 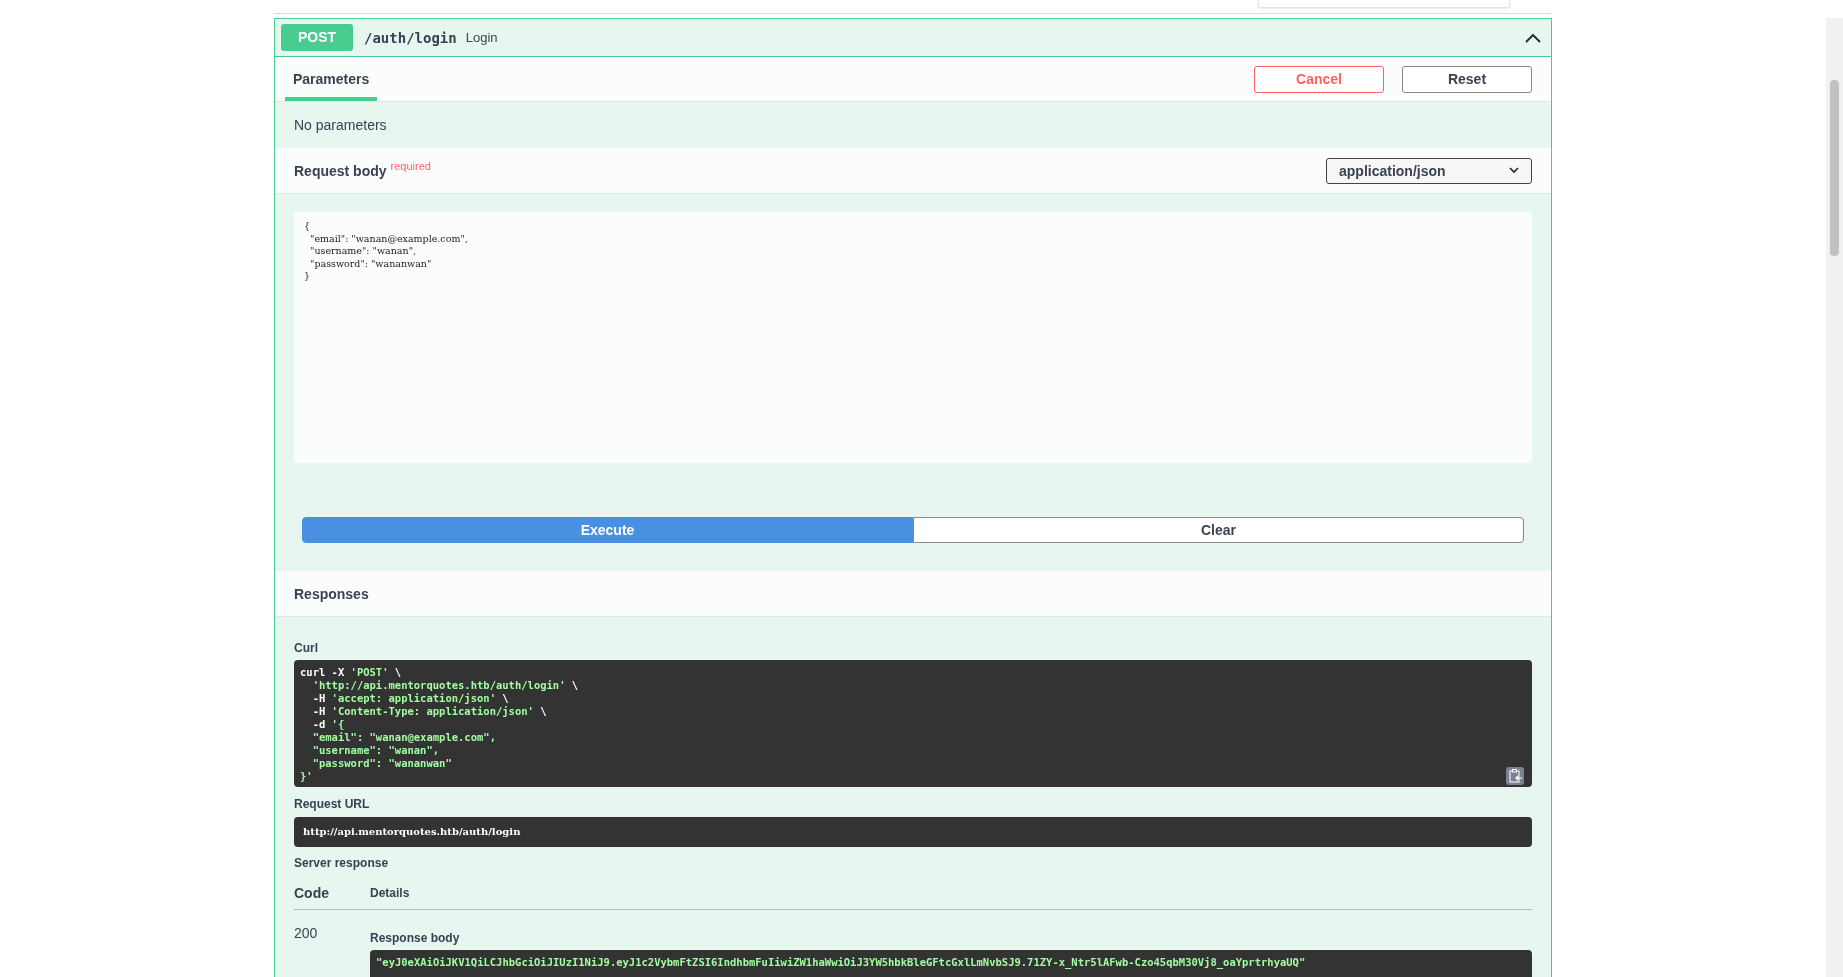 What do you see at coordinates (410, 166) in the screenshot?
I see `required-label: required` at bounding box center [410, 166].